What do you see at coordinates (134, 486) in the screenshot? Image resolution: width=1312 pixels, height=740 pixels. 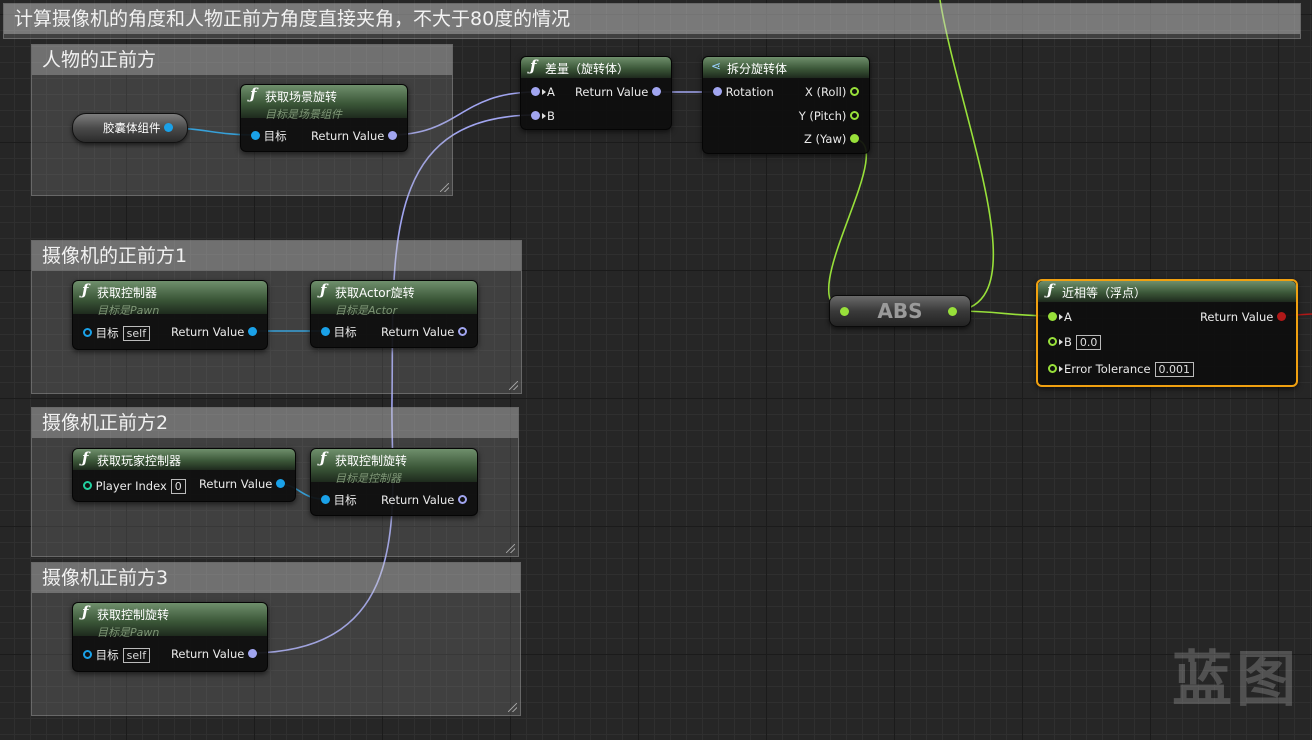 I see `player-index-pin: Player Index 0` at bounding box center [134, 486].